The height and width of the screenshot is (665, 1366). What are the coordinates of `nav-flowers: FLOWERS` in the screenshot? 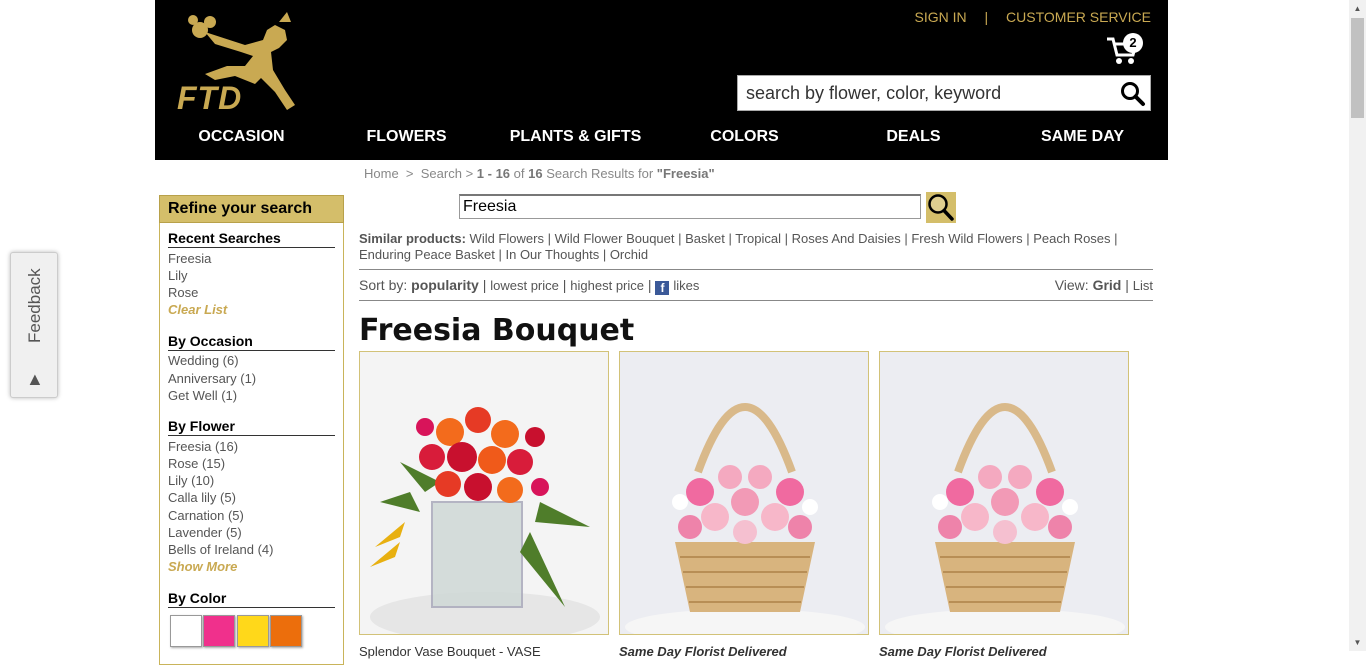 It's located at (406, 137).